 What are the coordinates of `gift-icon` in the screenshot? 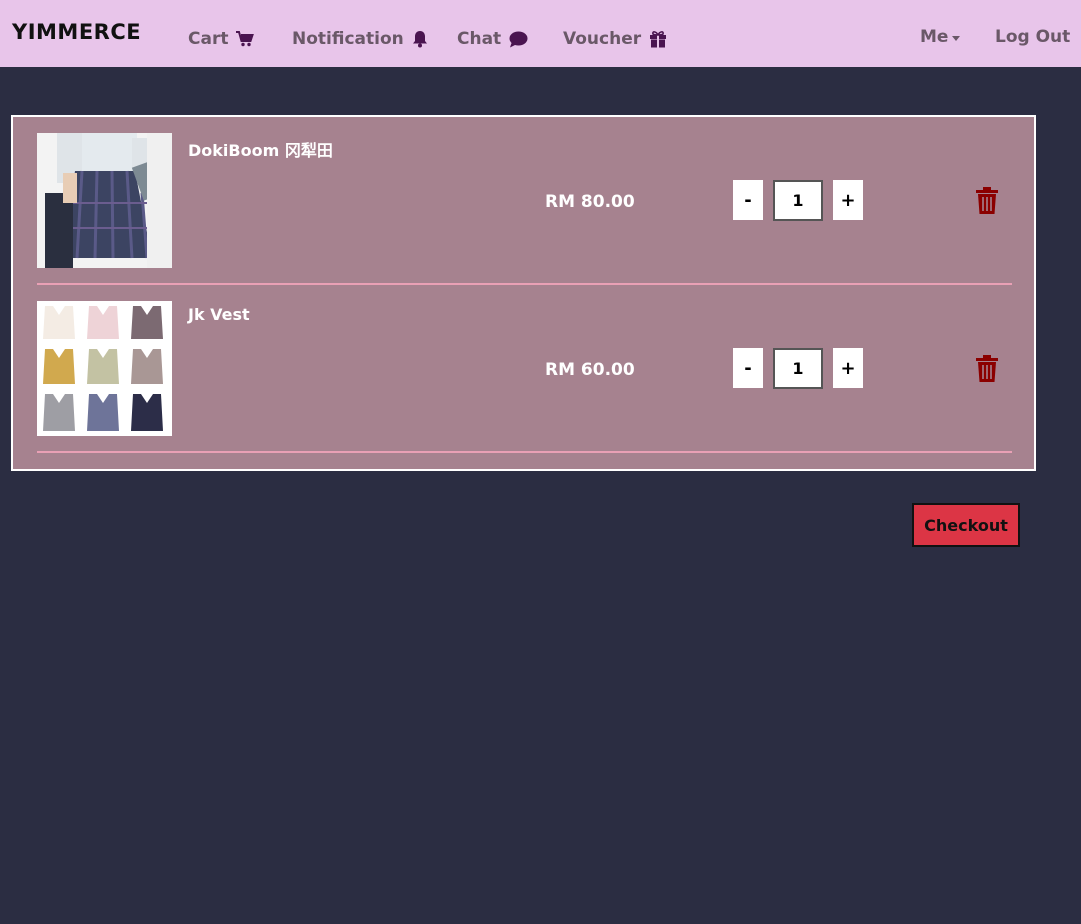 It's located at (658, 39).